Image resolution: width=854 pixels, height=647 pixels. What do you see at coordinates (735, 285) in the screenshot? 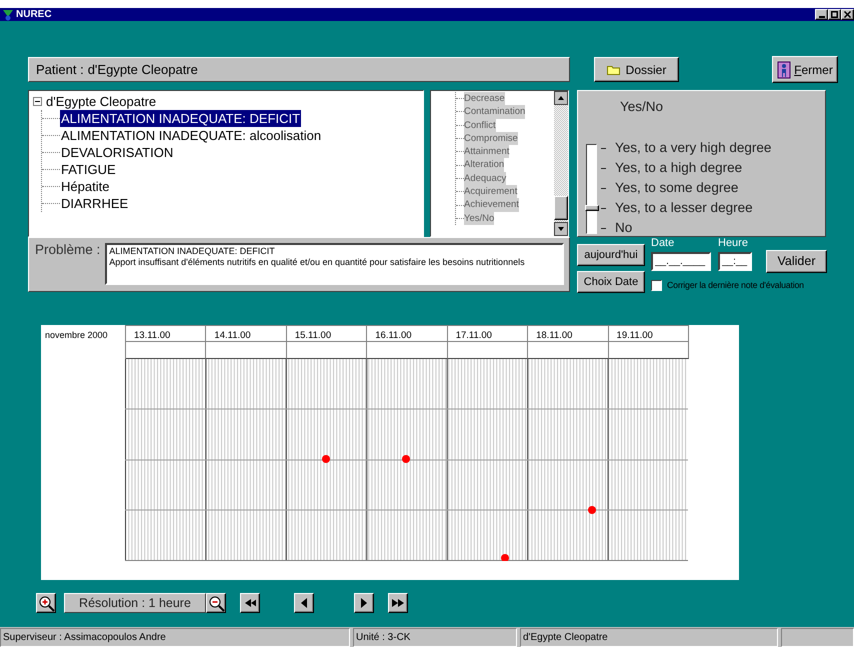
I see `checkbox-label: Corriger la dernière note d'évaluation` at bounding box center [735, 285].